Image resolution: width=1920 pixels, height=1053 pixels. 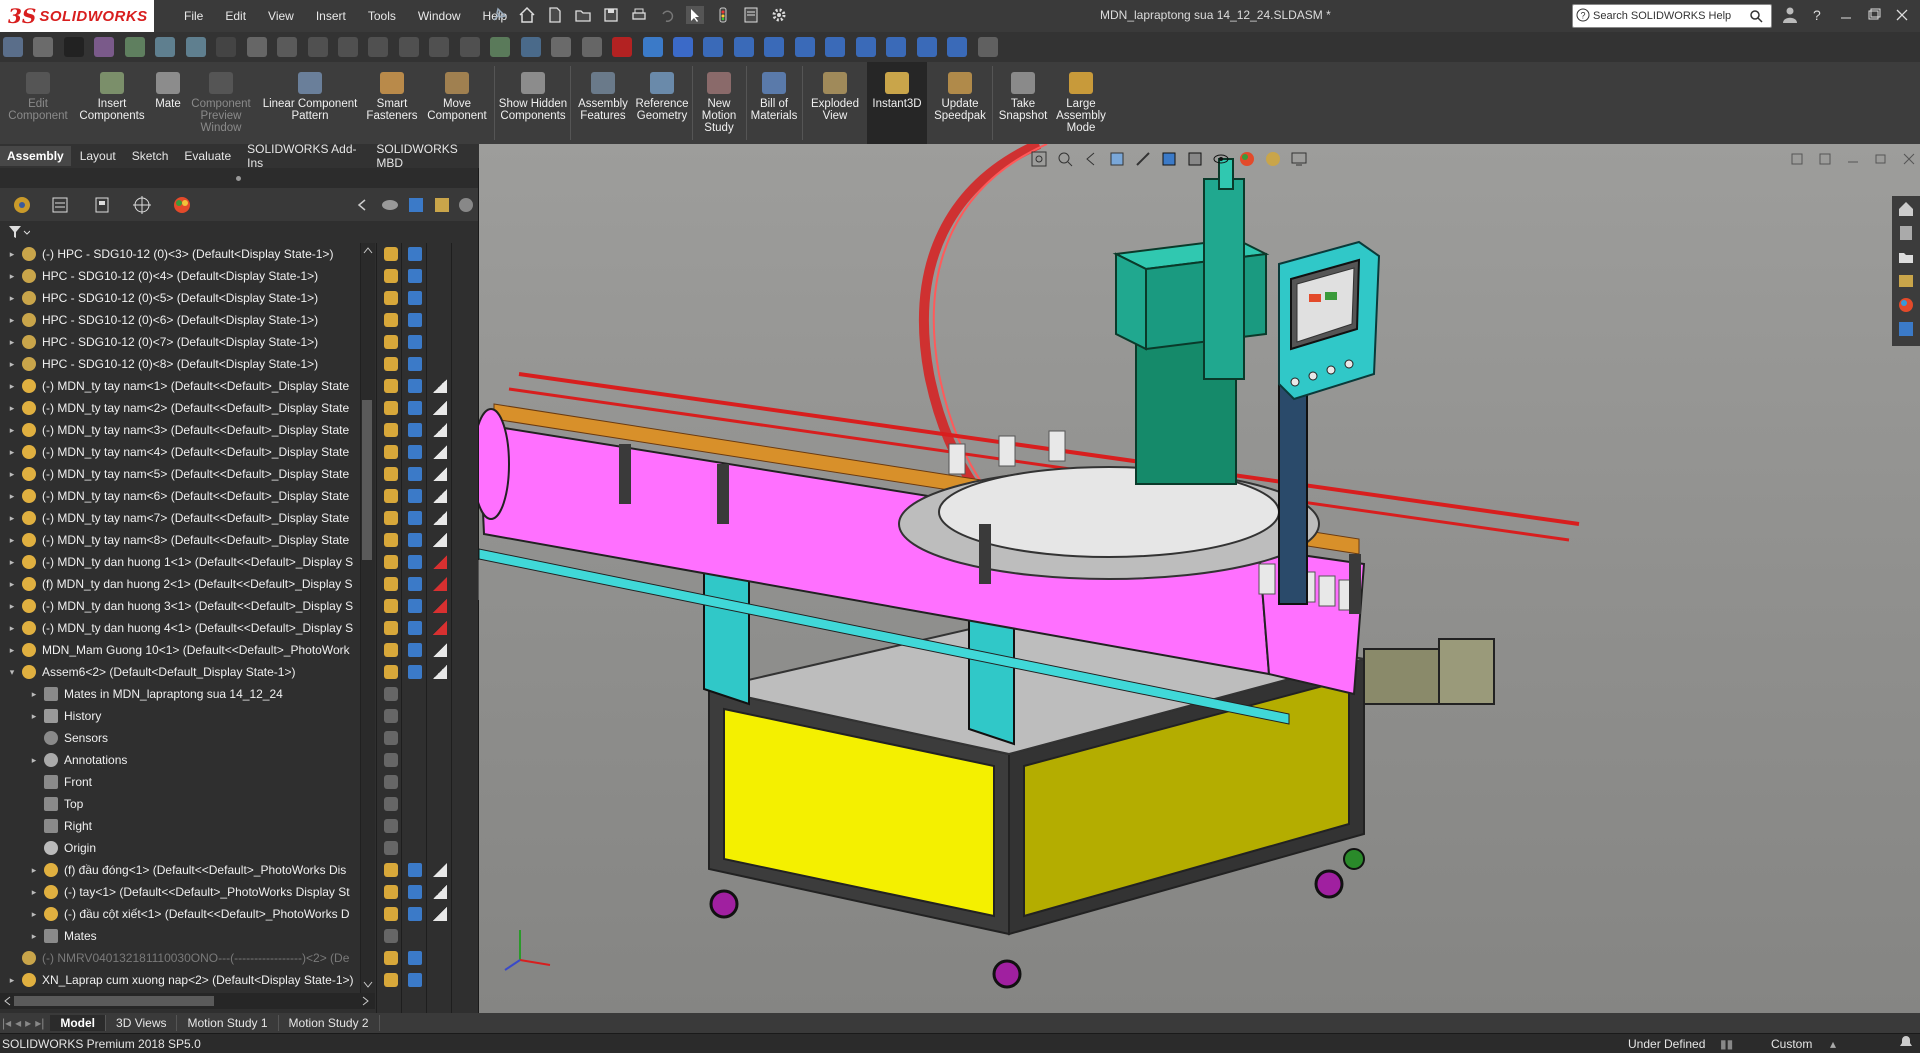 What do you see at coordinates (1906, 281) in the screenshot?
I see `view-palette-icon` at bounding box center [1906, 281].